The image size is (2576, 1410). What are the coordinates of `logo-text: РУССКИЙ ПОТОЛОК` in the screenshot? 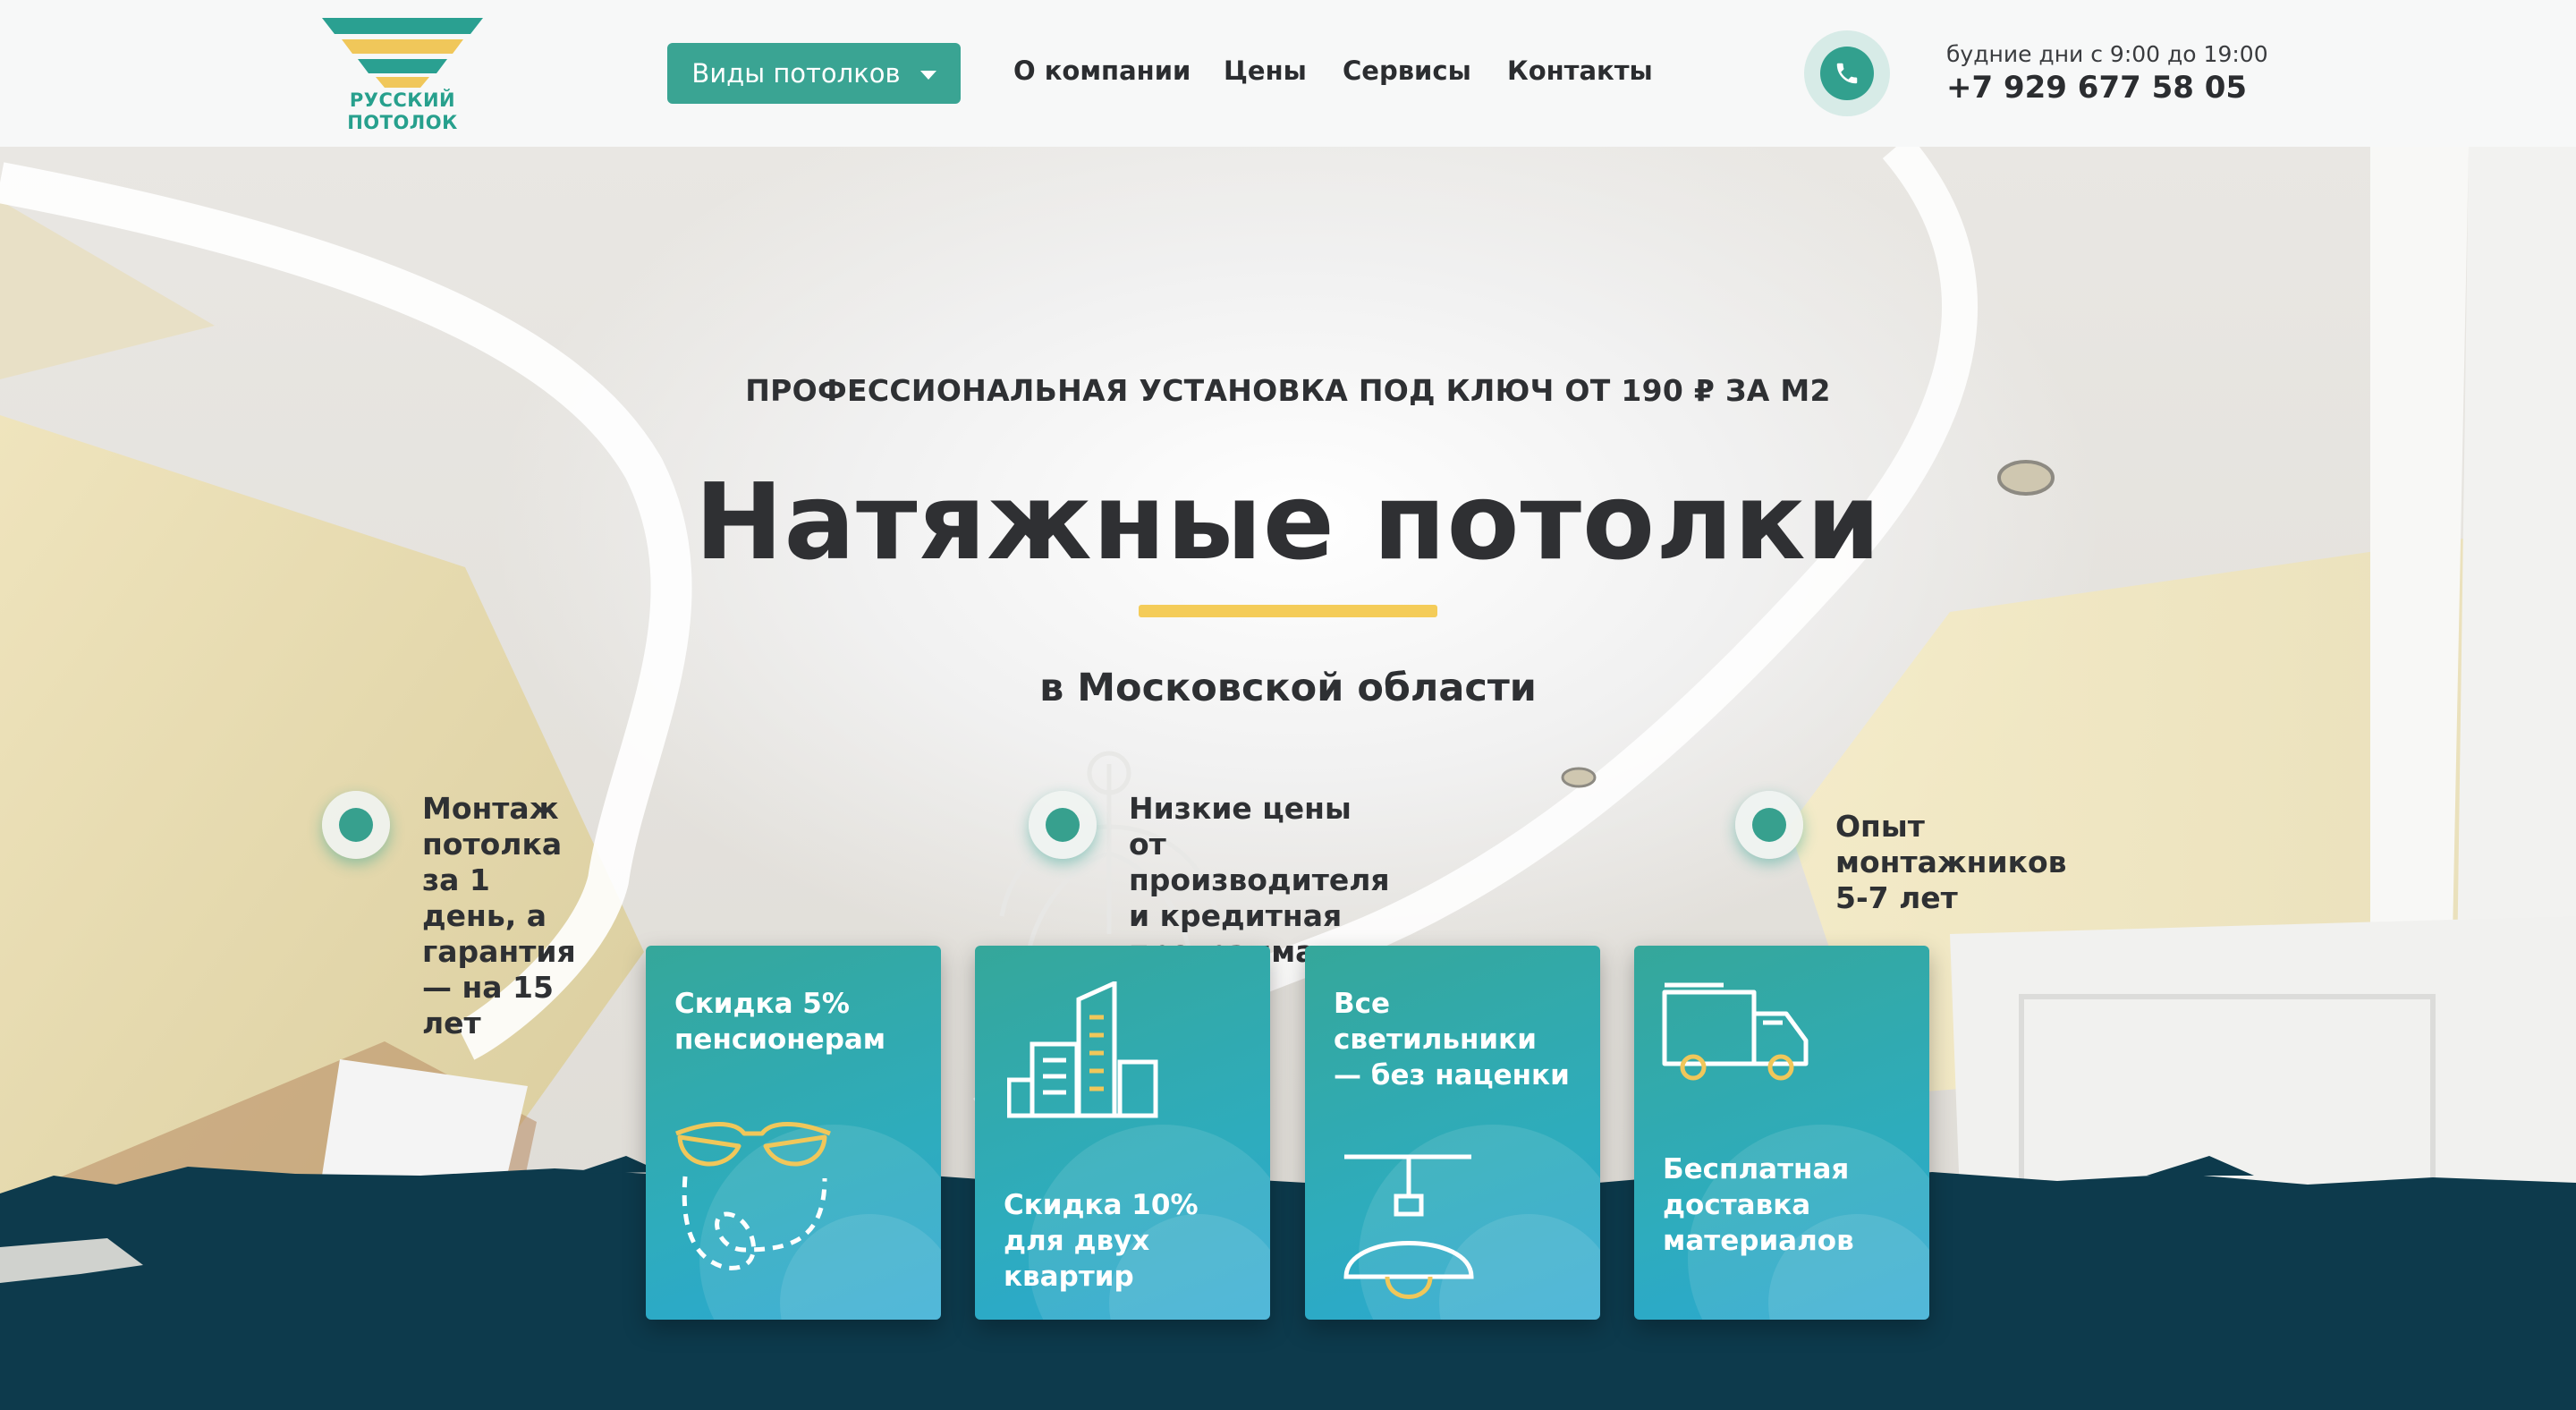 It's located at (402, 112).